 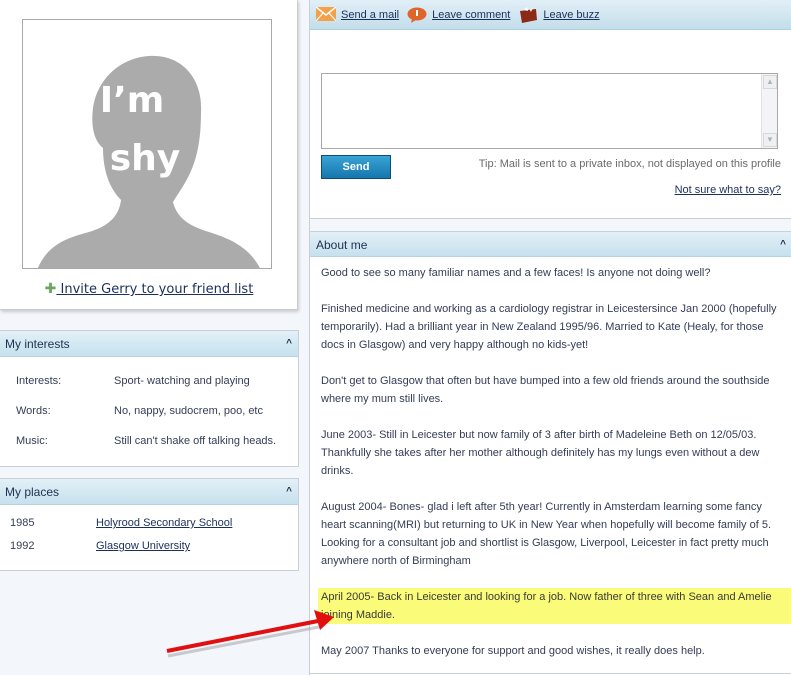 What do you see at coordinates (356, 167) in the screenshot?
I see `send-button: Send` at bounding box center [356, 167].